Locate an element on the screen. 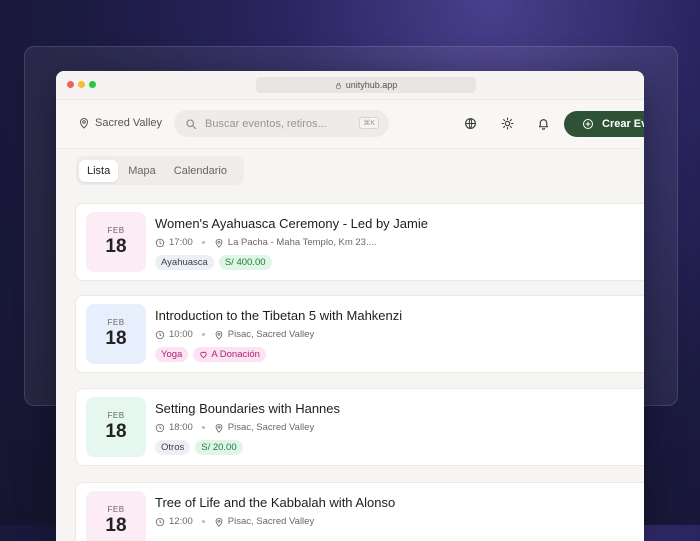 This screenshot has width=700, height=541. app-header: Sacred Valley ⌘K Crear Ev is located at coordinates (350, 124).